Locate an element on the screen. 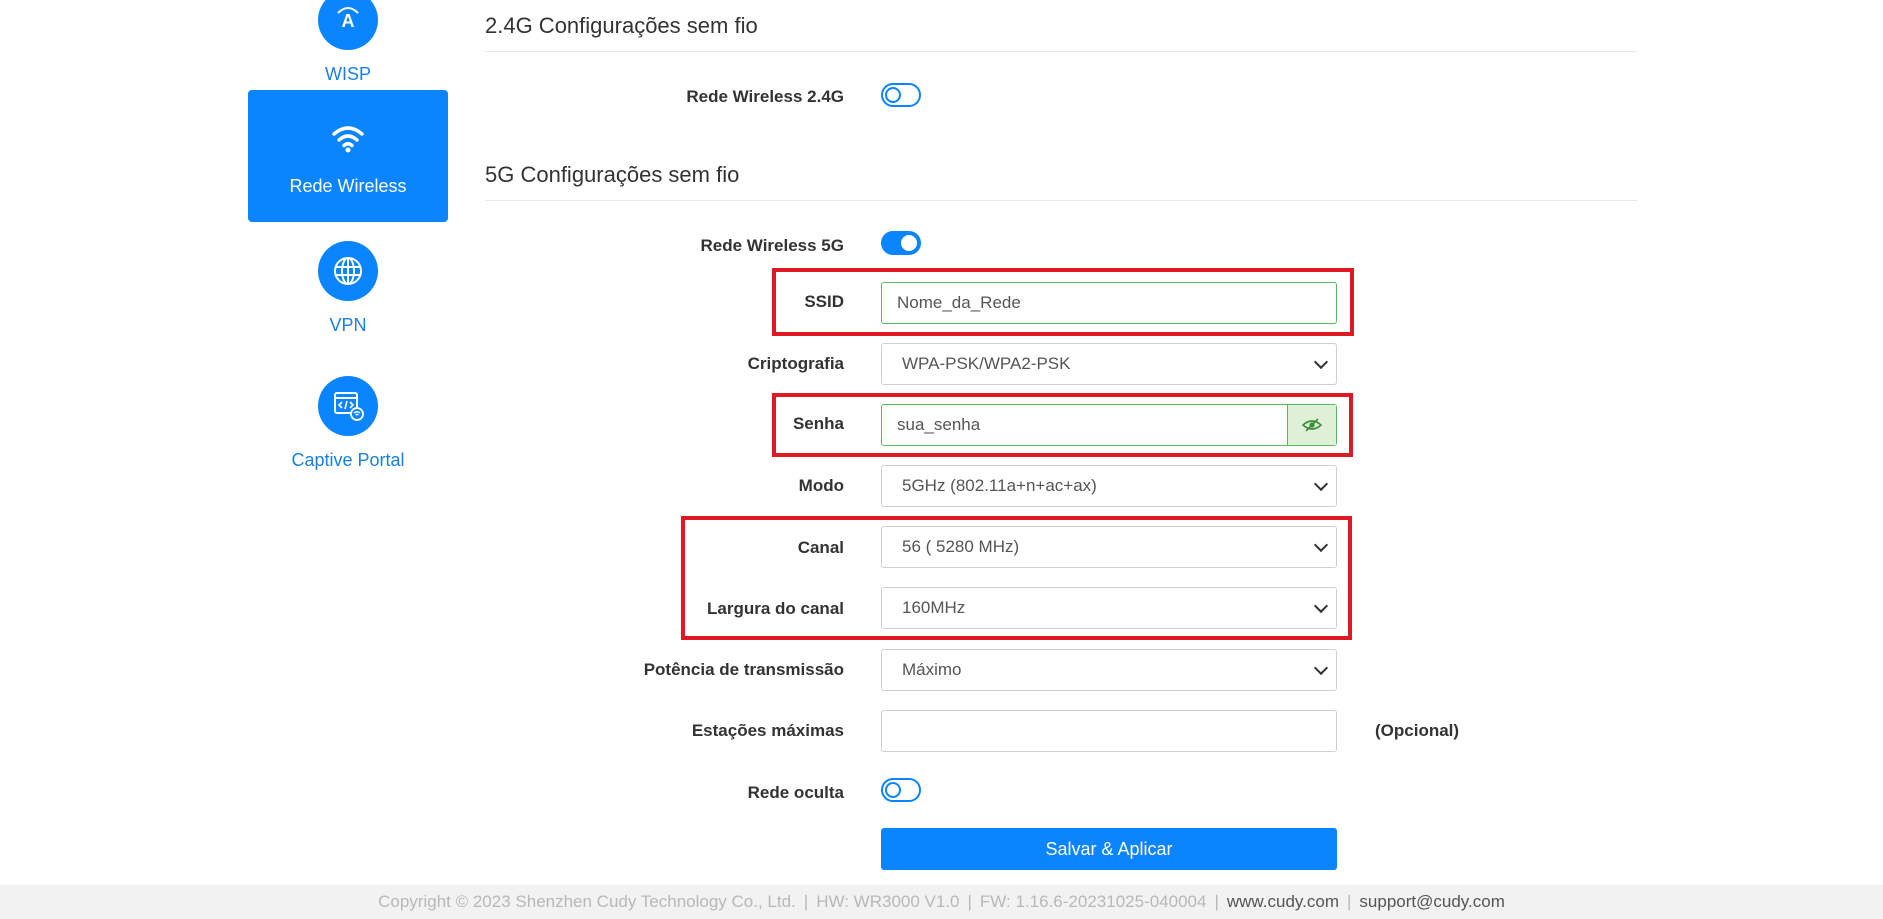 This screenshot has width=1883, height=919. sidebar-item-label: Captive Portal is located at coordinates (348, 460).